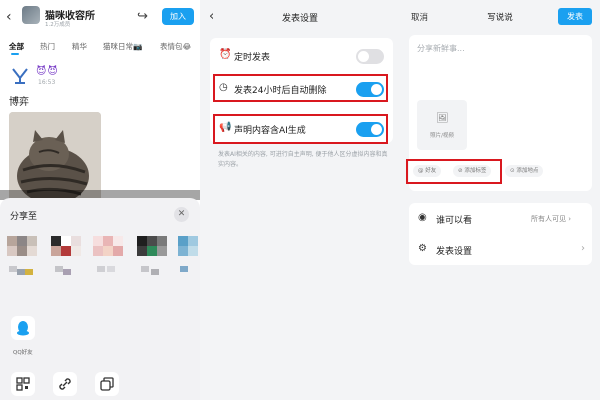  What do you see at coordinates (442, 136) in the screenshot?
I see `add-photo-label: 照片/视频` at bounding box center [442, 136].